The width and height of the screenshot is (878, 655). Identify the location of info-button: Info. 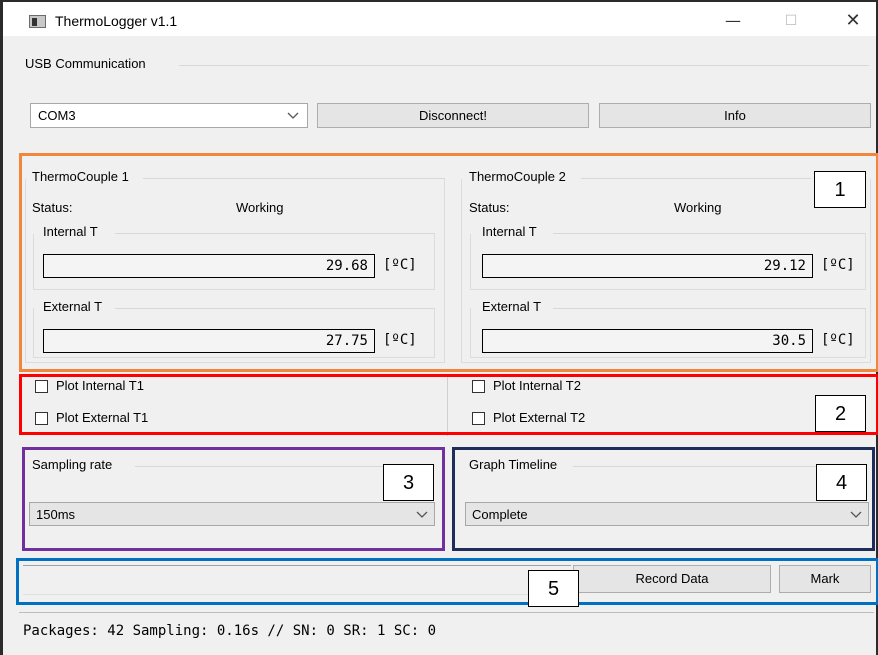
(735, 115).